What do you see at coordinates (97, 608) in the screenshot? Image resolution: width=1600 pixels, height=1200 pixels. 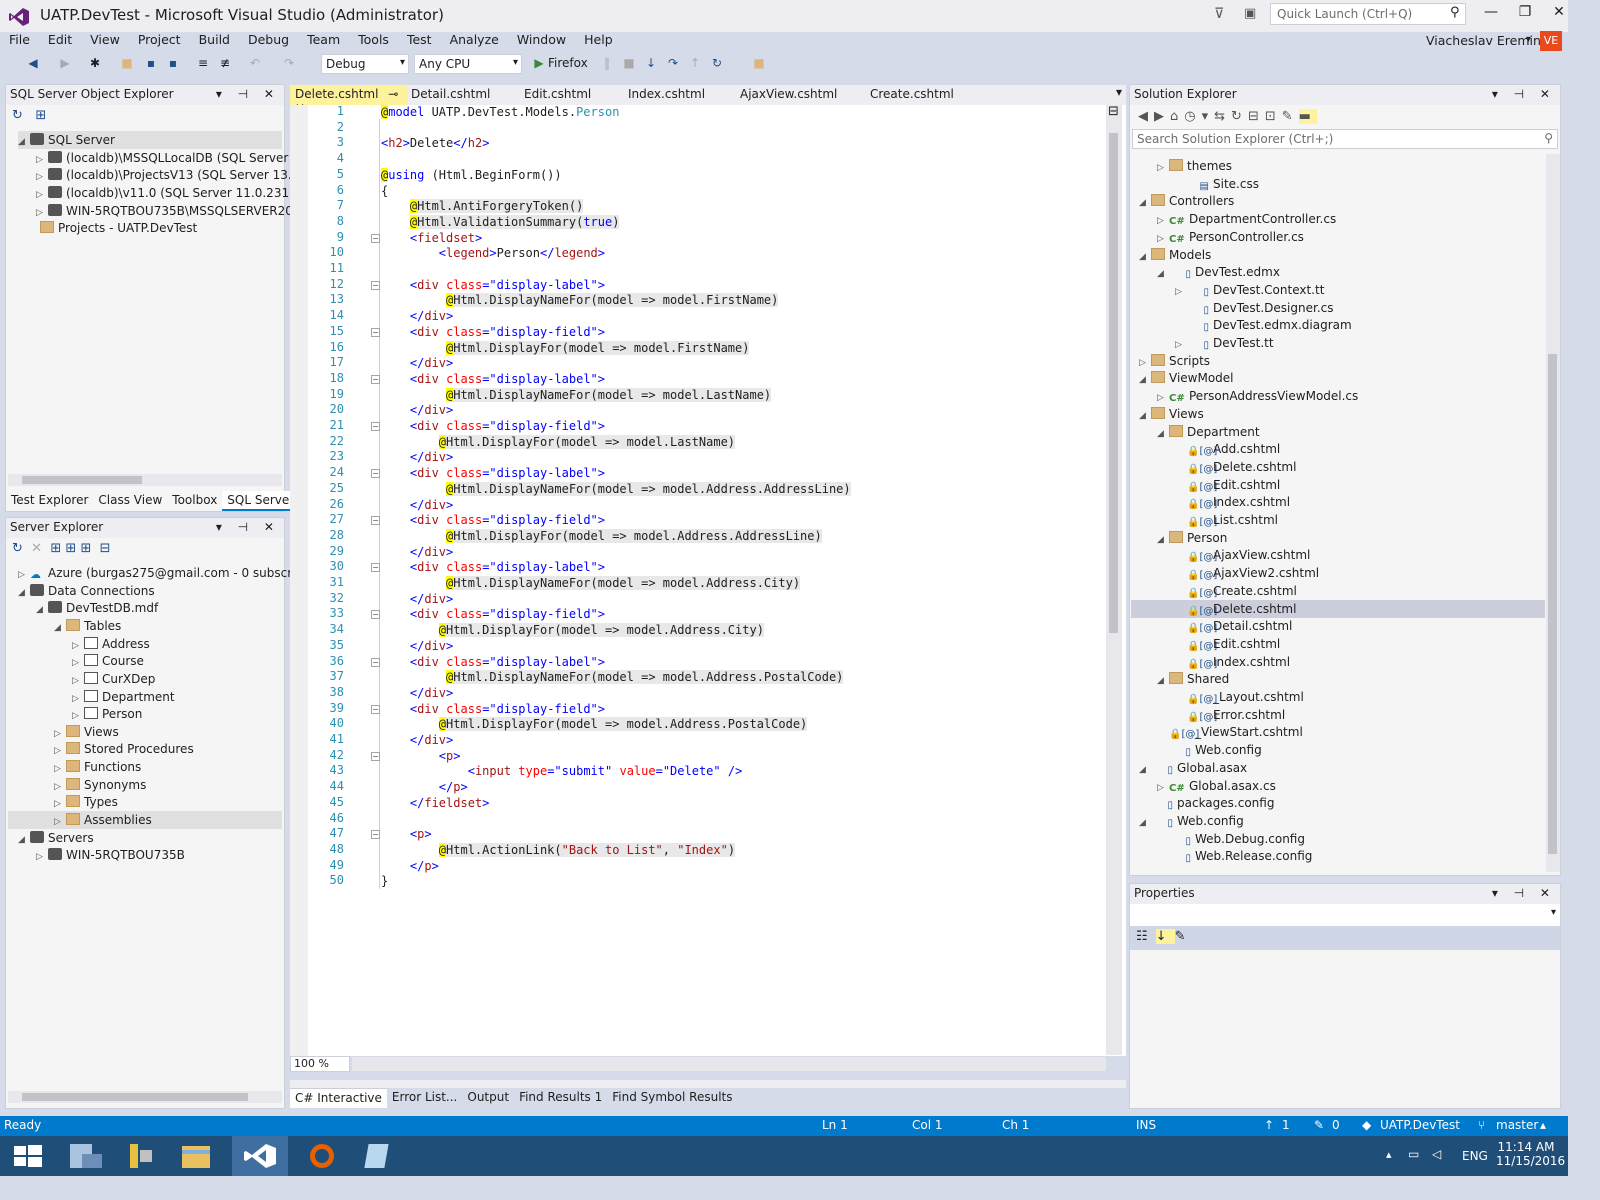 I see `tree-item: ◢ DevTestDB.mdf` at bounding box center [97, 608].